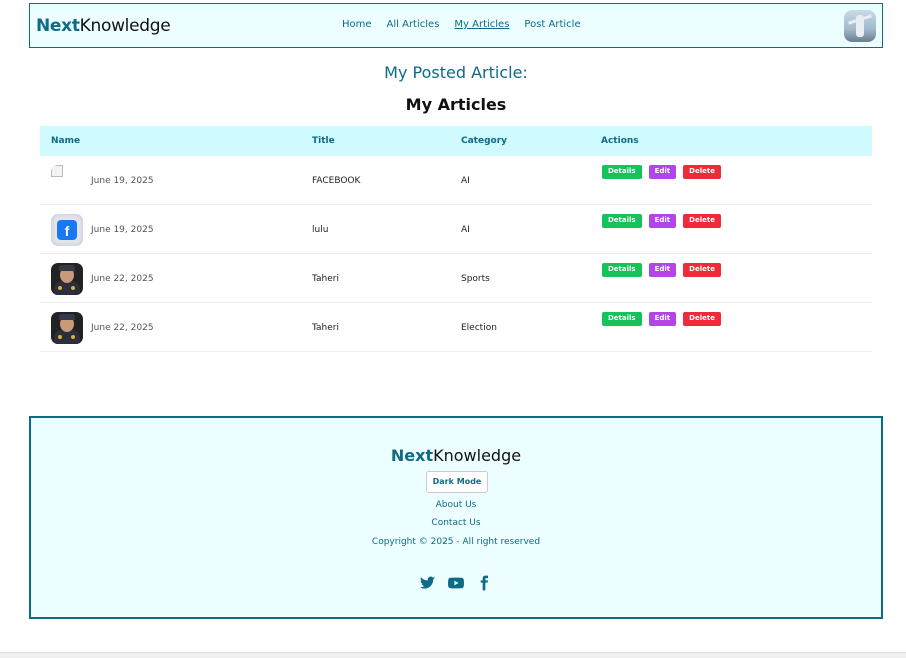 This screenshot has height=658, width=906. Describe the element at coordinates (456, 72) in the screenshot. I see `page-heading: My Posted Article:` at that location.